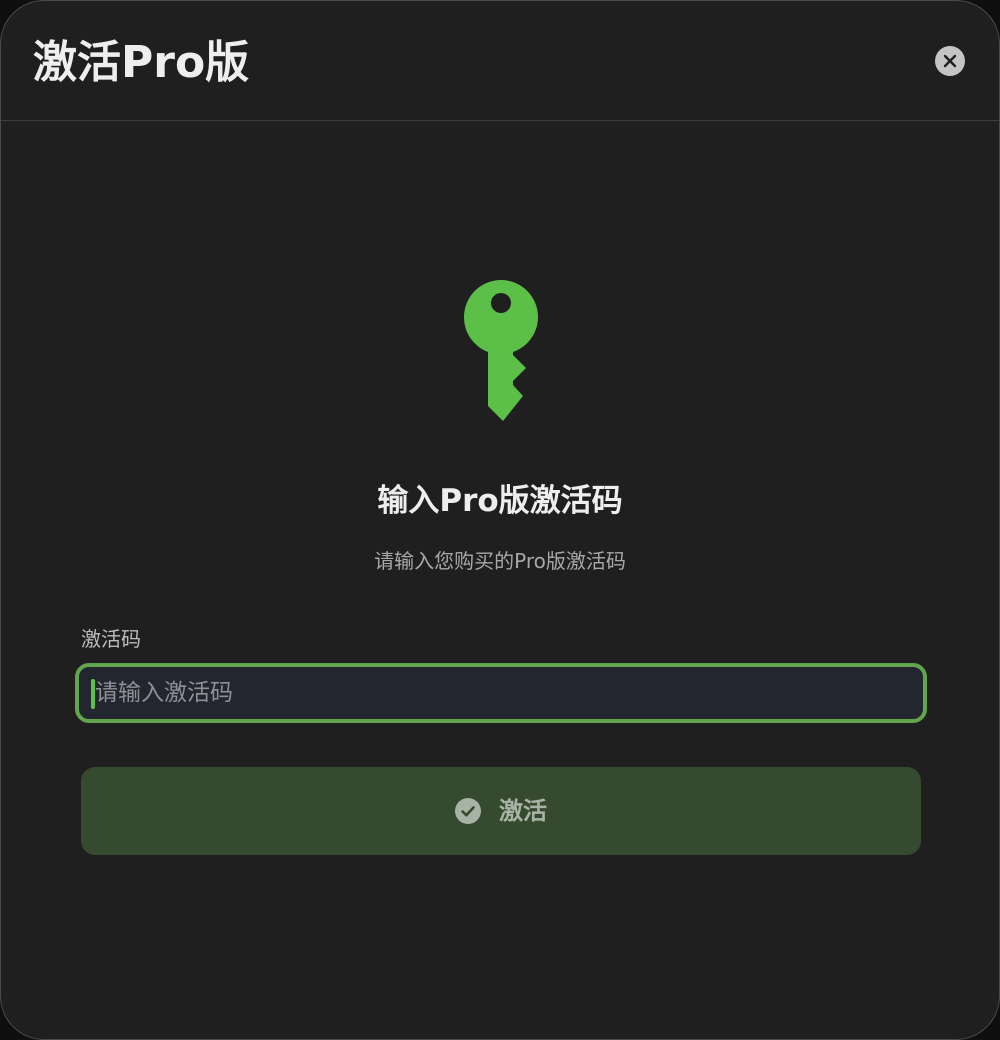  Describe the element at coordinates (93, 694) in the screenshot. I see `text-cursor` at that location.